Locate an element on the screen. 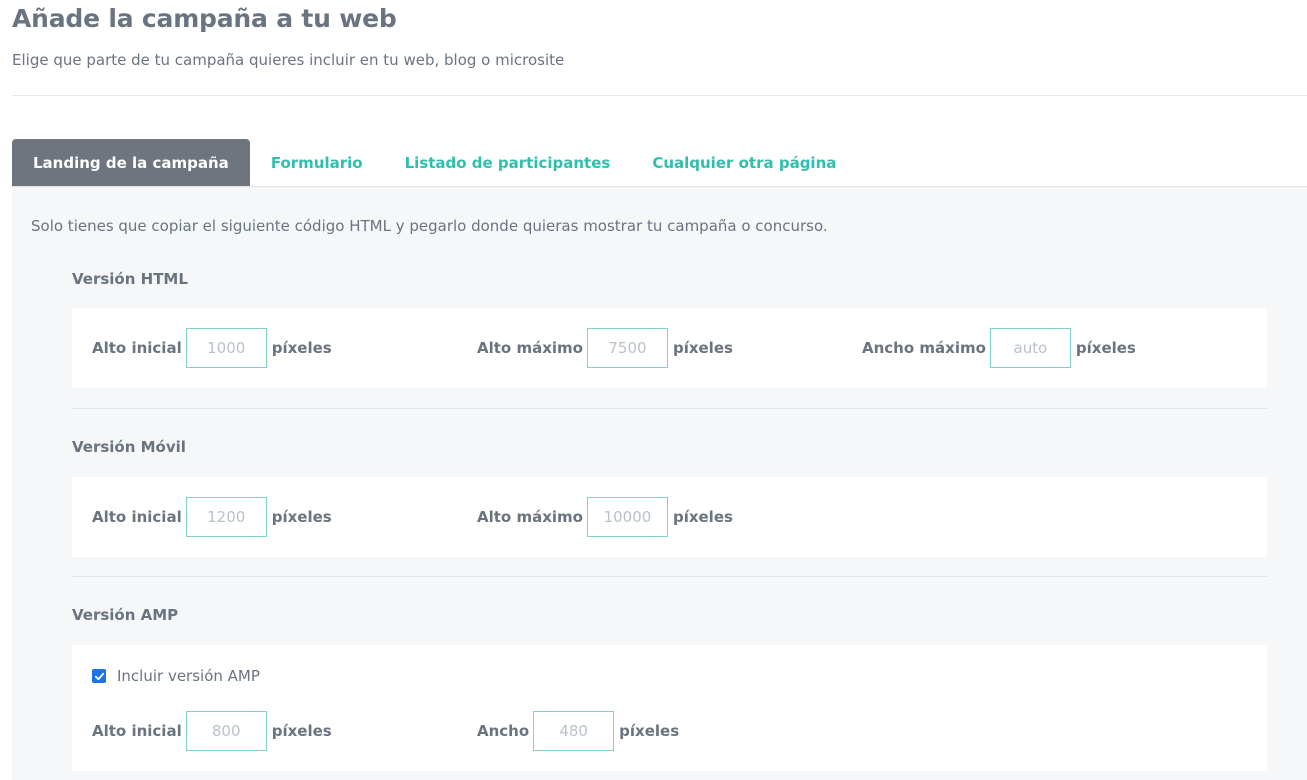  mobile-alto-inicial-field: Alto inicial píxeles is located at coordinates (212, 517).